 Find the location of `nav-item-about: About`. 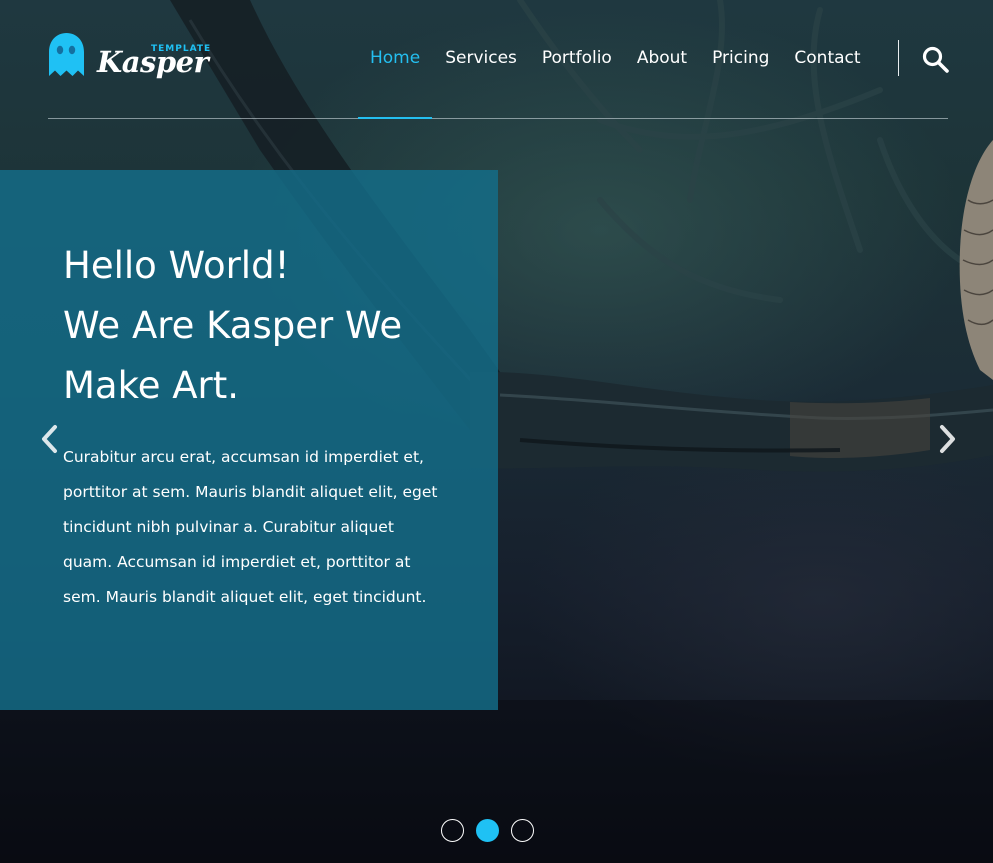

nav-item-about: About is located at coordinates (674, 58).